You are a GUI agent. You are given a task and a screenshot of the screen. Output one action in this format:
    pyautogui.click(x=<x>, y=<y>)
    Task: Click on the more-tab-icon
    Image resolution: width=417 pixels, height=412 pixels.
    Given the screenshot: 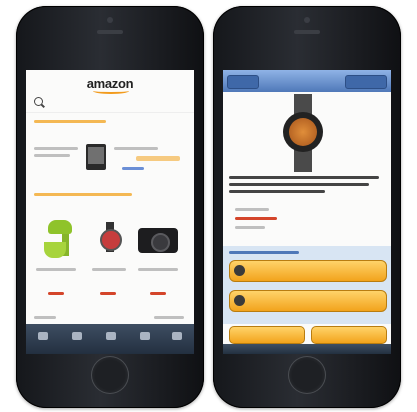 What is the action you would take?
    pyautogui.click(x=177, y=336)
    